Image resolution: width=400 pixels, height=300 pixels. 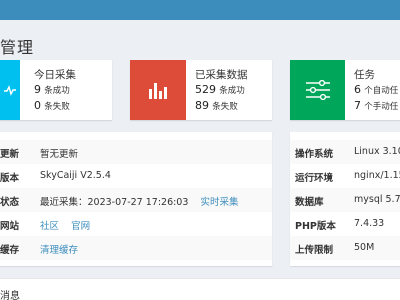 What do you see at coordinates (37, 105) in the screenshot?
I see `fail-count: 0` at bounding box center [37, 105].